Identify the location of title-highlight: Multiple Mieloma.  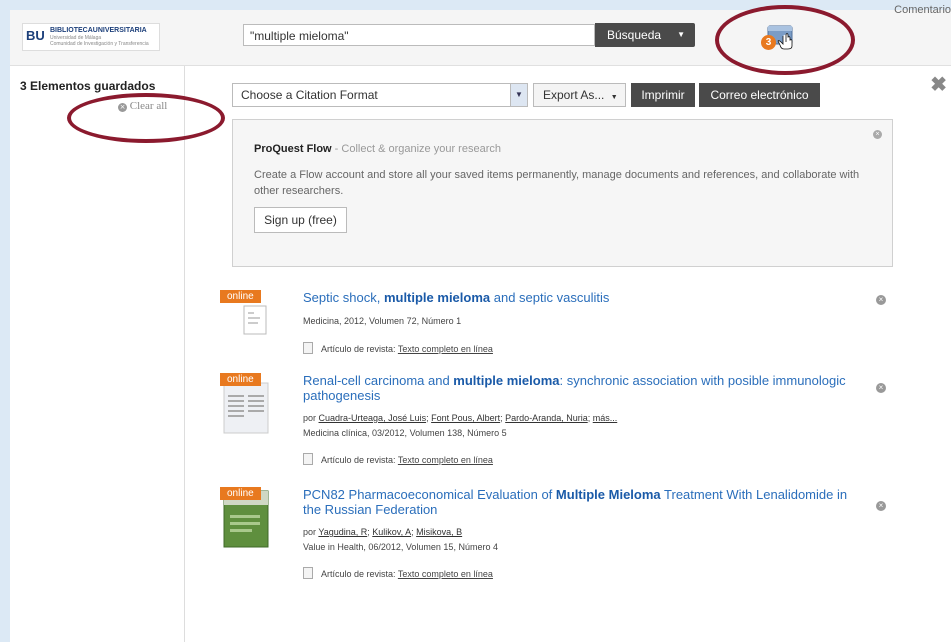
(608, 494).